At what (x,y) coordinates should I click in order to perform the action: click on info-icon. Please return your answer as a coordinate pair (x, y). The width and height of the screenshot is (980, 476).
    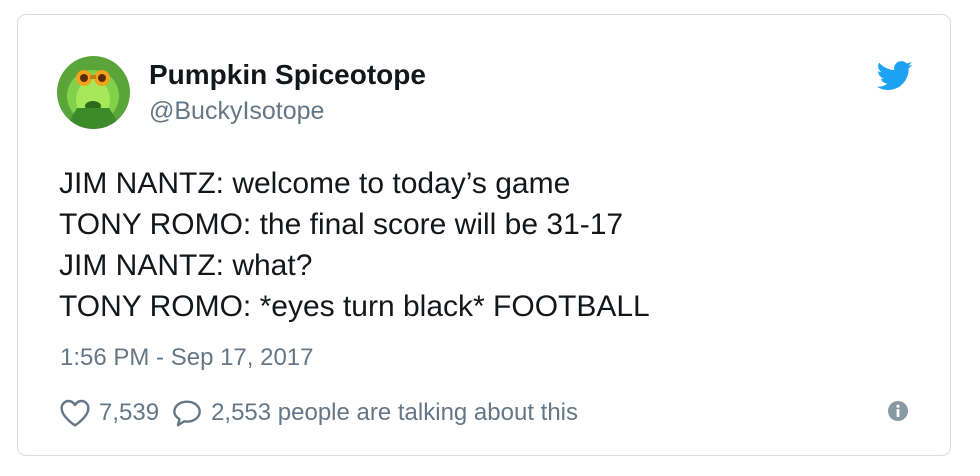
    Looking at the image, I should click on (898, 411).